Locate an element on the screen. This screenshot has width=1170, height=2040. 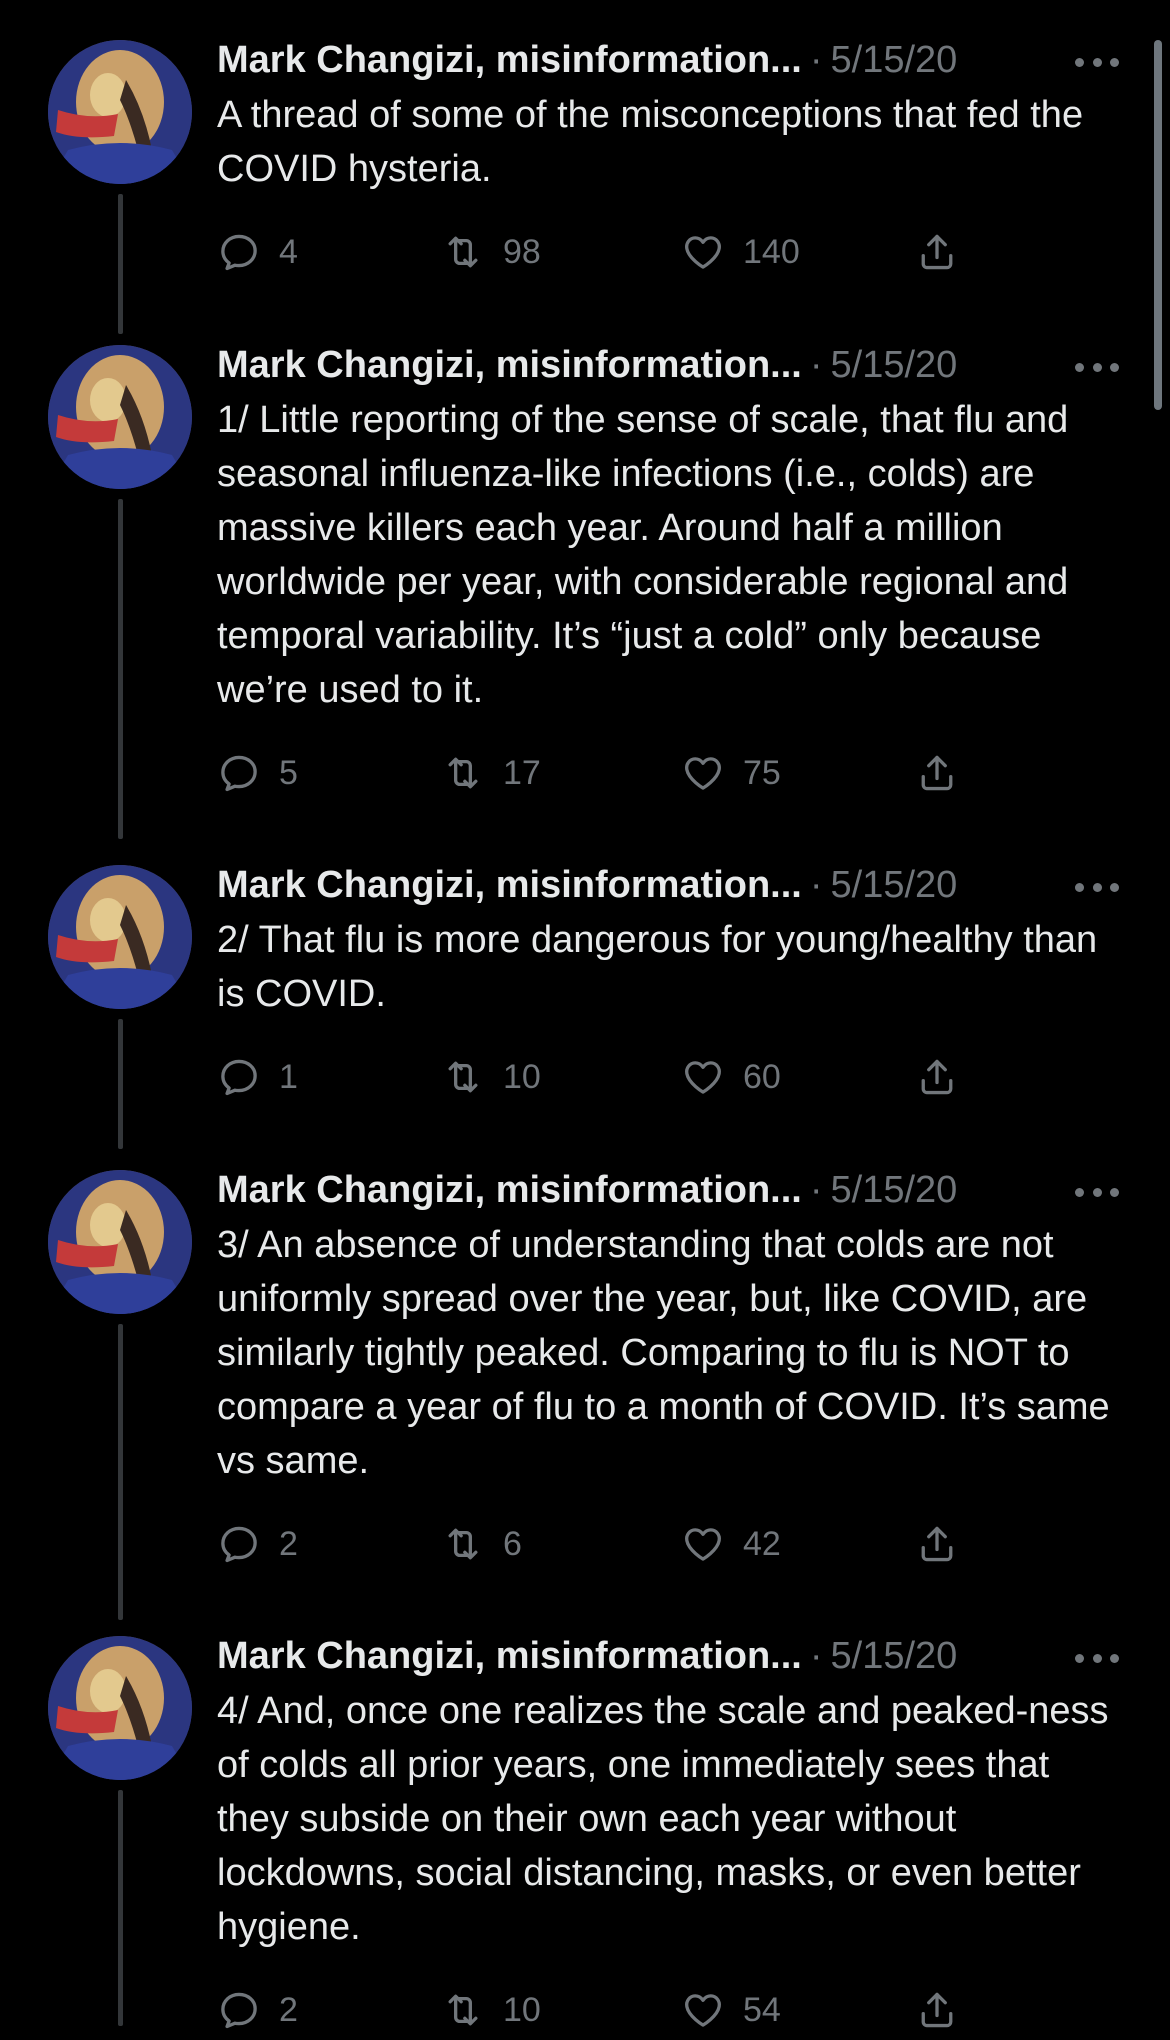
retweet-count: 10 is located at coordinates (522, 2009).